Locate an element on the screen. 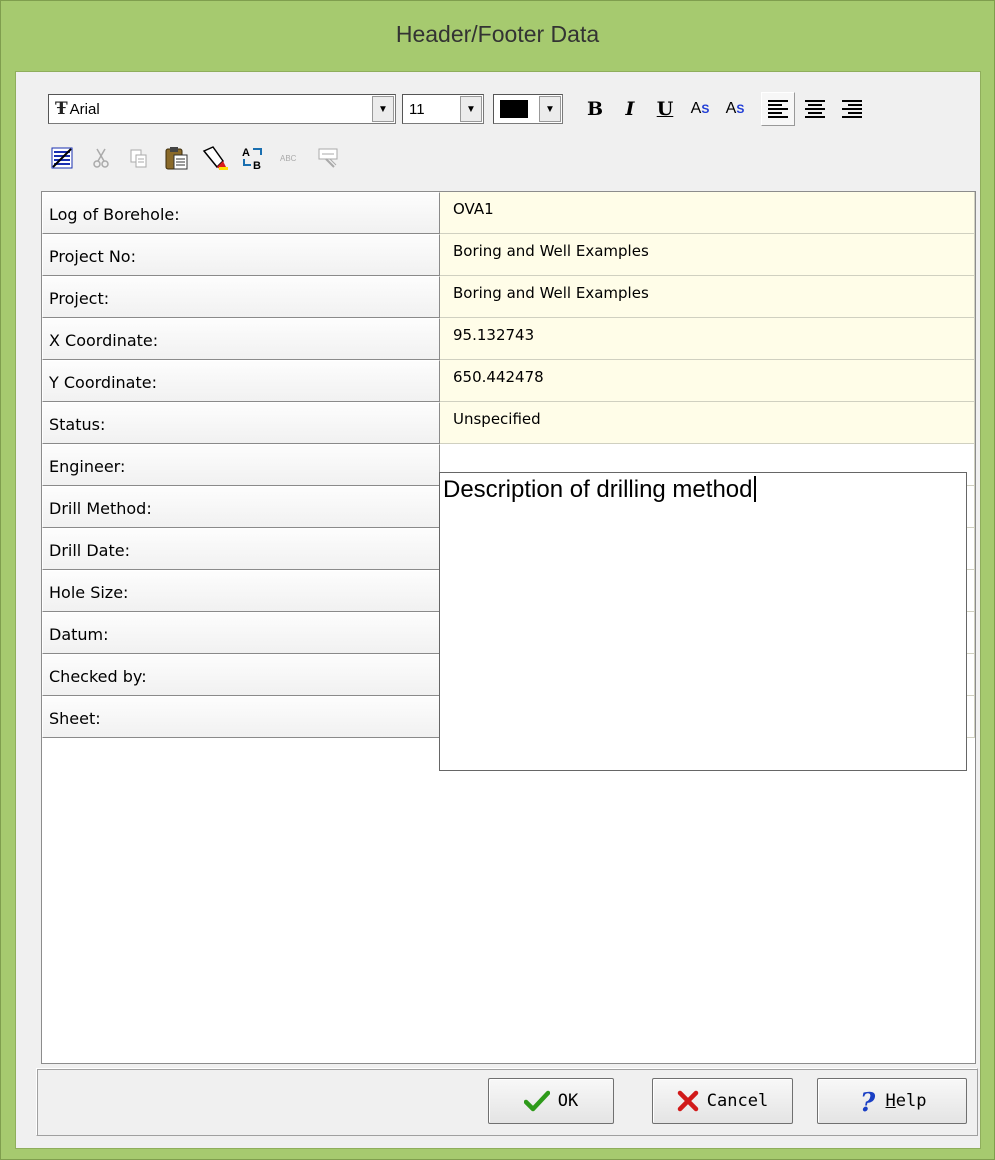 The height and width of the screenshot is (1160, 995). editor-text: Description of drilling method is located at coordinates (598, 489).